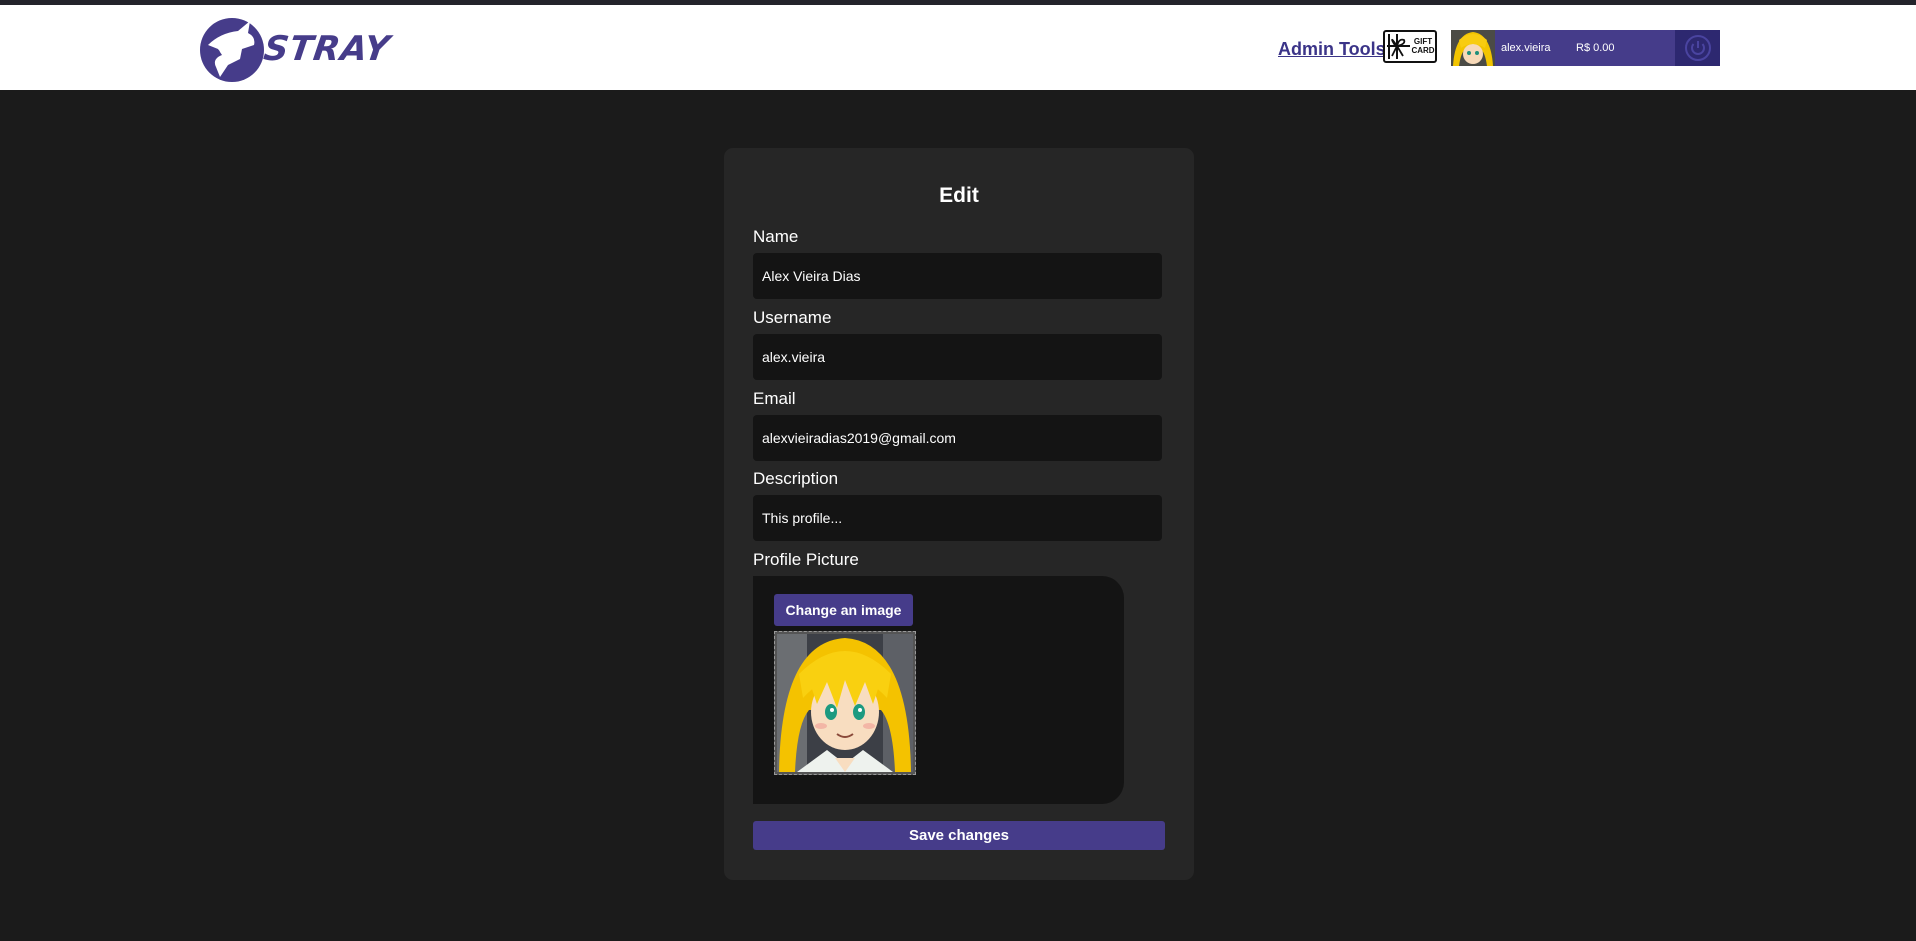 Image resolution: width=1916 pixels, height=941 pixels. Describe the element at coordinates (327, 49) in the screenshot. I see `brand-name: STRAY` at that location.